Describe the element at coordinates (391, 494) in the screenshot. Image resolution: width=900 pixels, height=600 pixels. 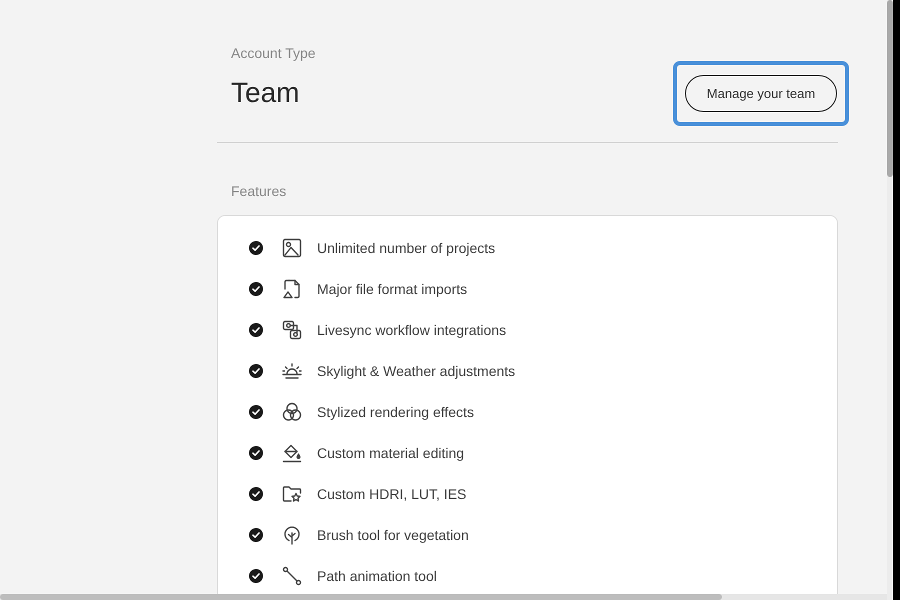
I see `feature-label: Custom HDRI, LUT, IES` at that location.